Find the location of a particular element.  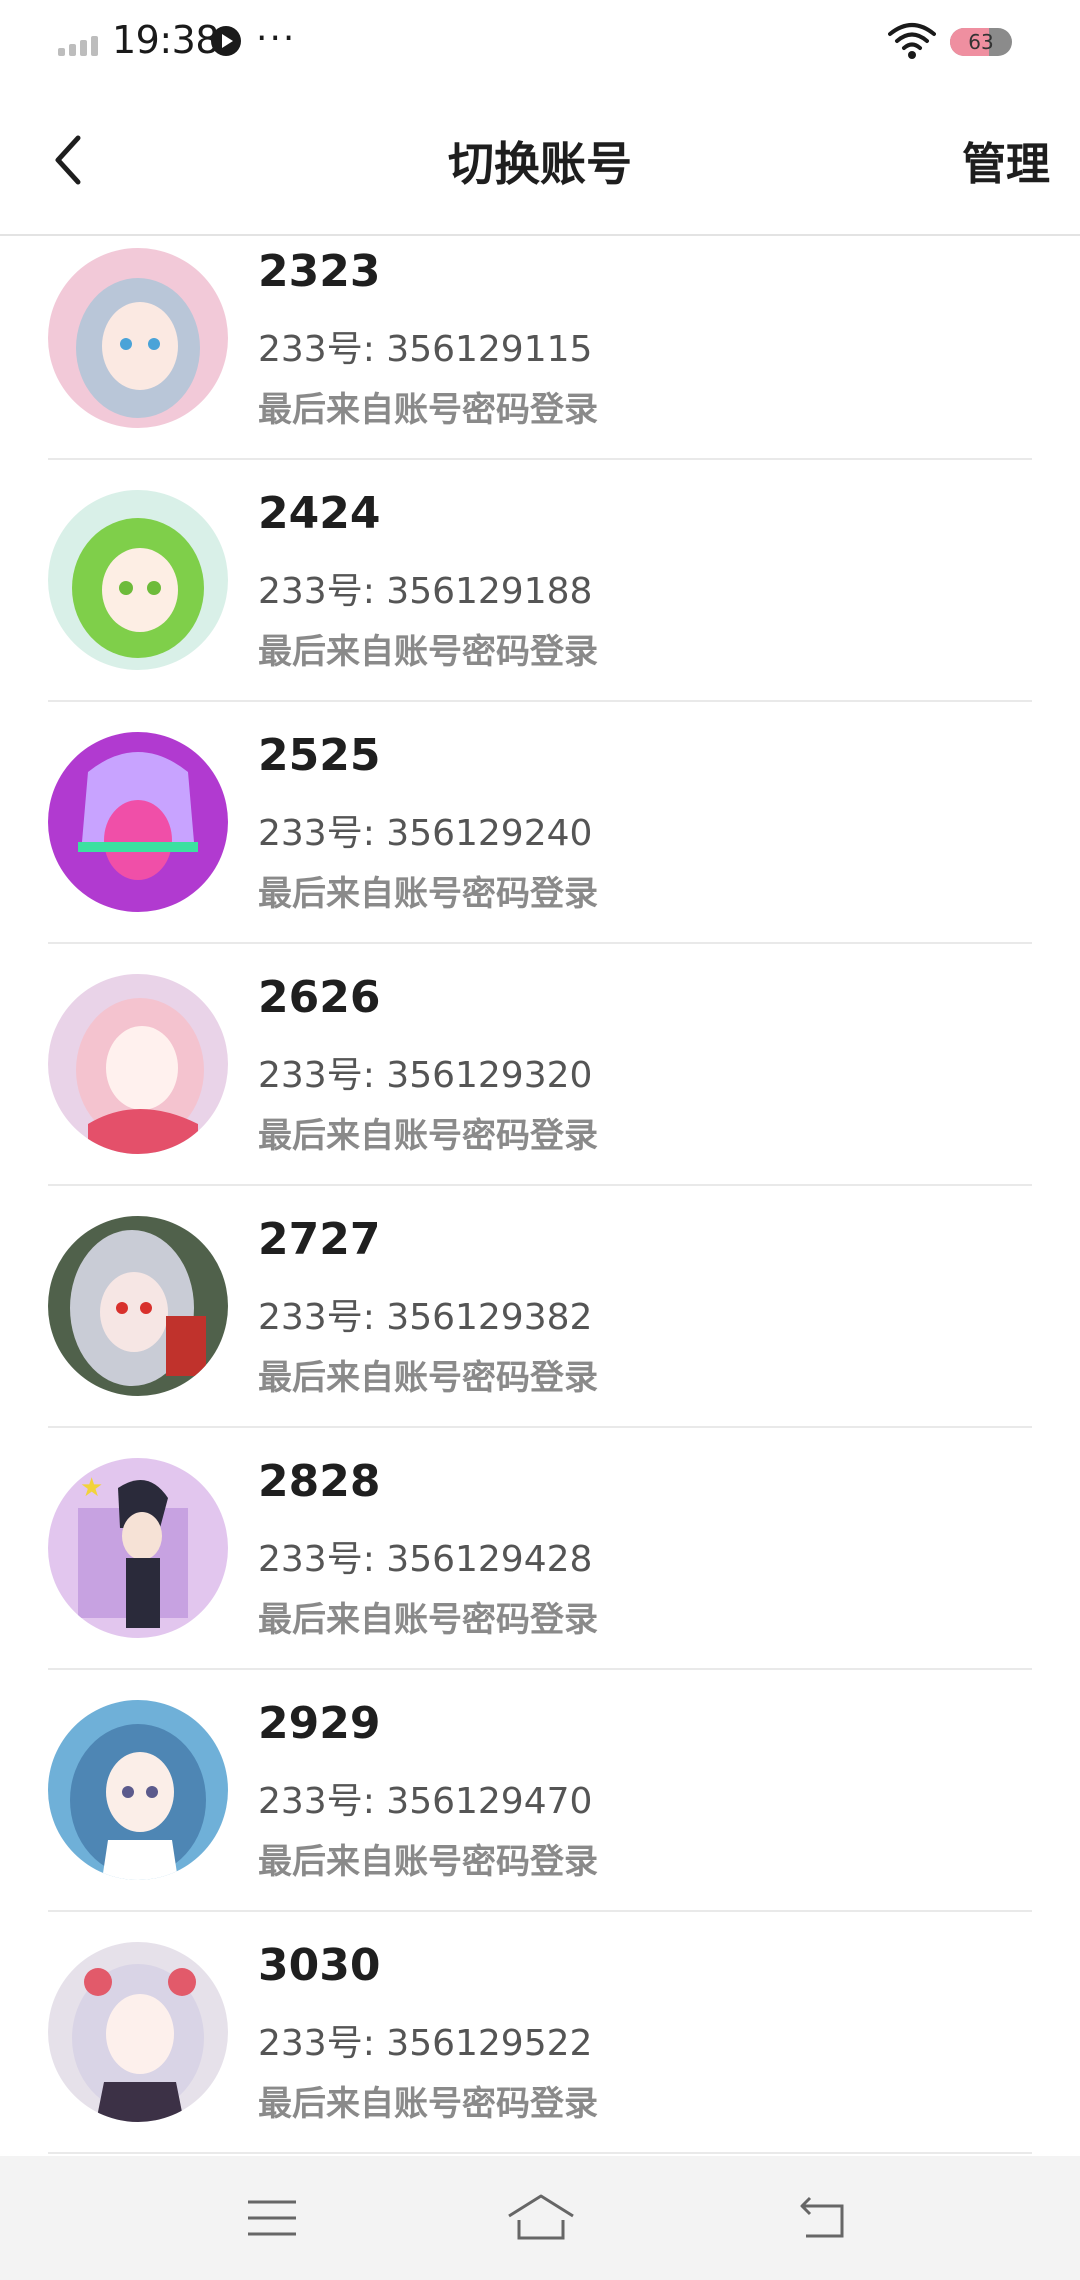

account-item: 2424 233号: 356129188 最后来自账号密码登录 is located at coordinates (540, 599).